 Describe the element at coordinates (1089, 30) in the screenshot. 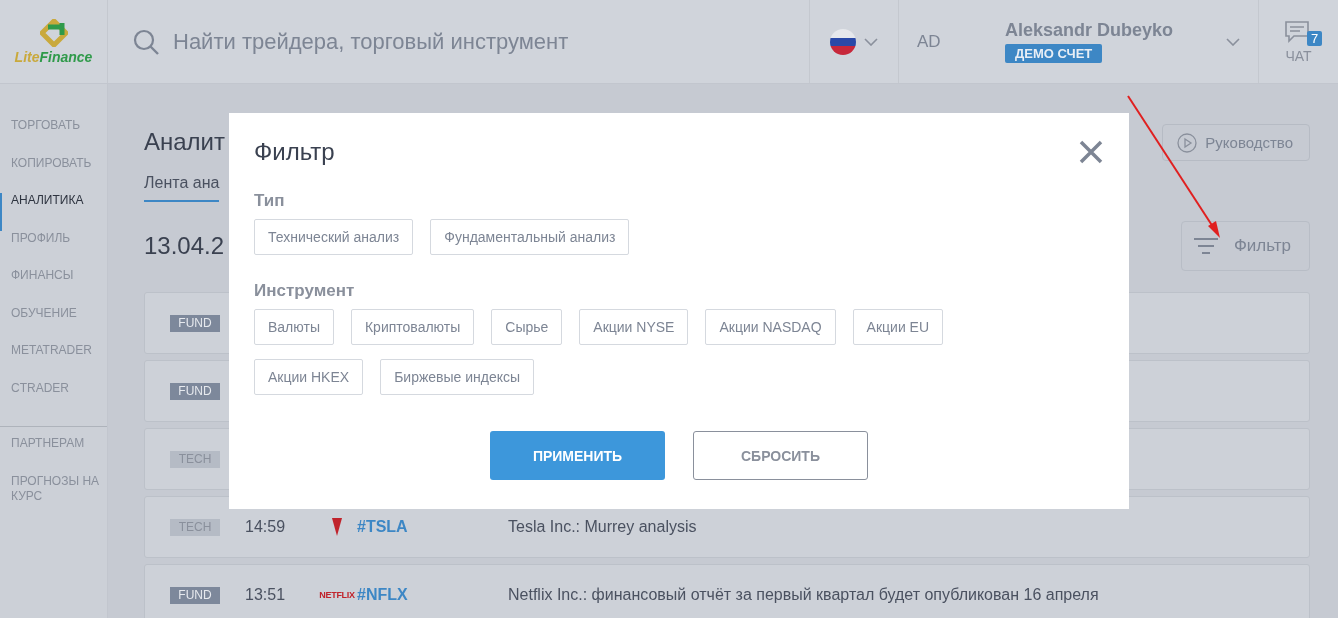

I see `user-name: Aleksandr Dubeyko` at that location.